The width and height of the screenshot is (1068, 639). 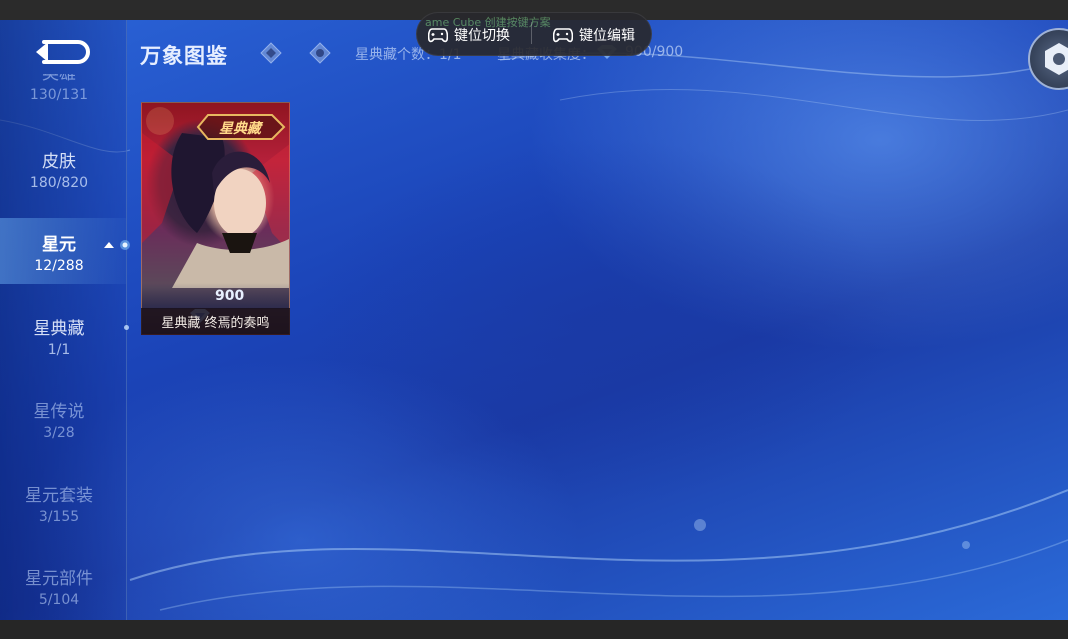 I want to click on sidebar-item-count: 12/288, so click(x=59, y=266).